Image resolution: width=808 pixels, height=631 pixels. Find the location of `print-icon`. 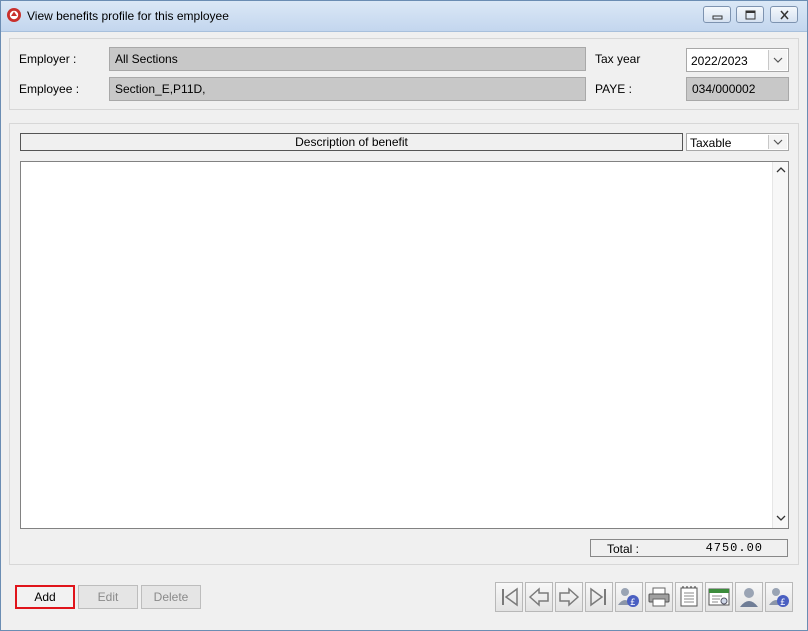

print-icon is located at coordinates (659, 597).